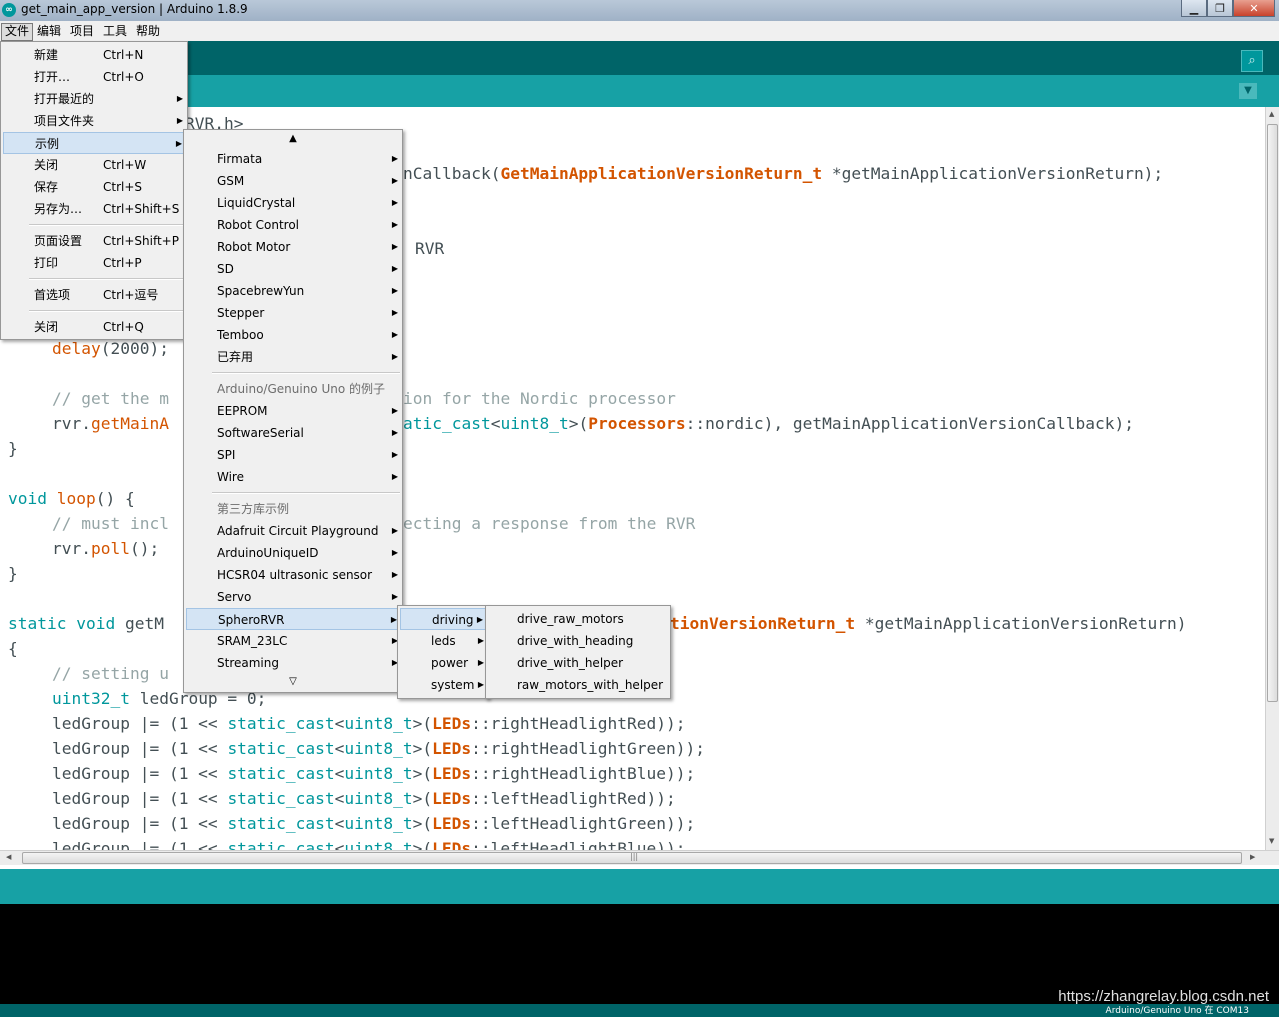  I want to click on example-spacebrewyun: SpacebrewYun ▶, so click(293, 291).